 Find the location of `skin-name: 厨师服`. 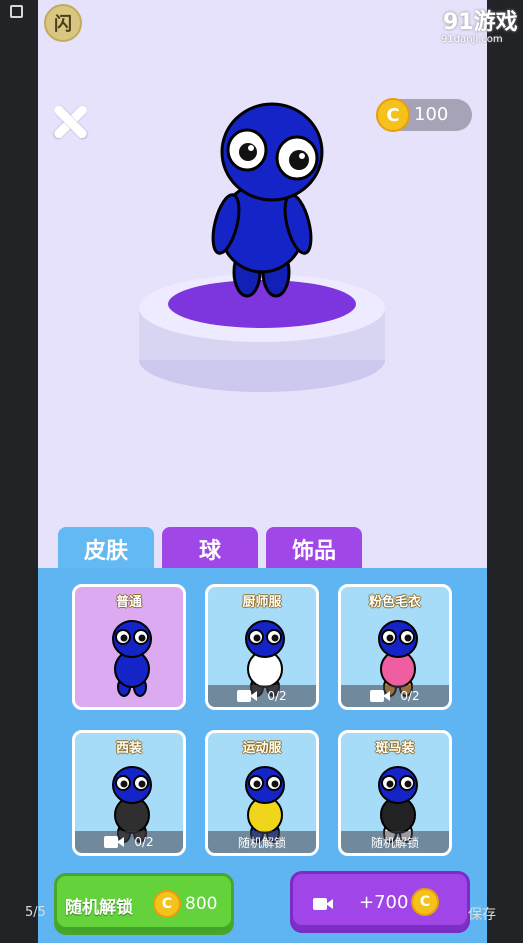

skin-name: 厨师服 is located at coordinates (262, 602).